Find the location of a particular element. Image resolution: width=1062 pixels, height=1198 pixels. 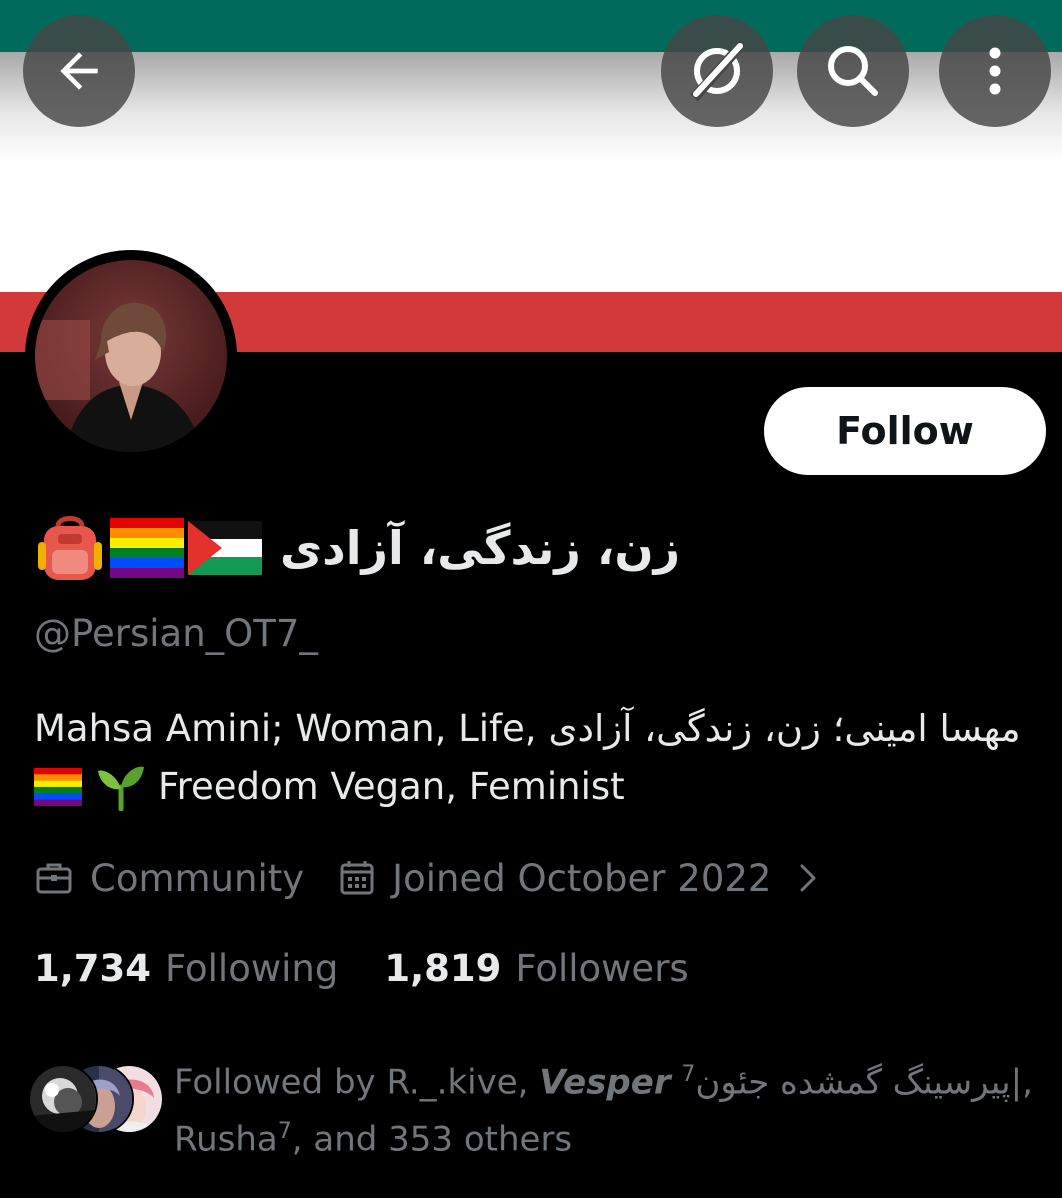

following-link: 1,734 Following is located at coordinates (186, 968).